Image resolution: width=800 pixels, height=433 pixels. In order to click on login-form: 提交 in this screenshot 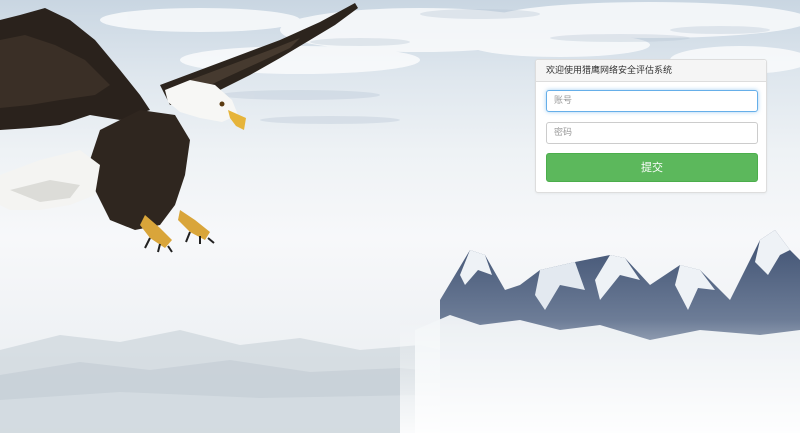, I will do `click(651, 132)`.